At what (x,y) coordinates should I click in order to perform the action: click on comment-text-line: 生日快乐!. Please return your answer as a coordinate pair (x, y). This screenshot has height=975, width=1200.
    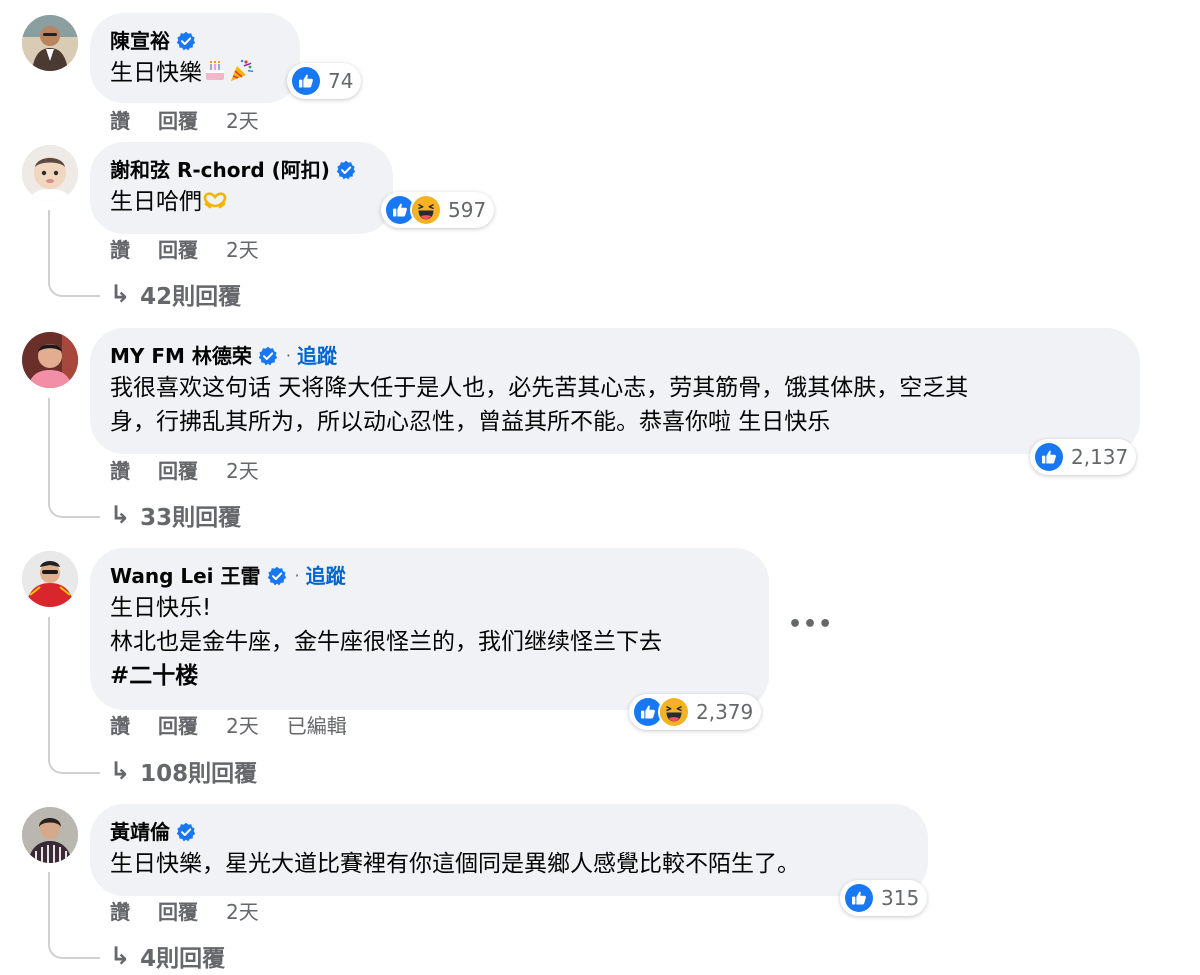
    Looking at the image, I should click on (161, 608).